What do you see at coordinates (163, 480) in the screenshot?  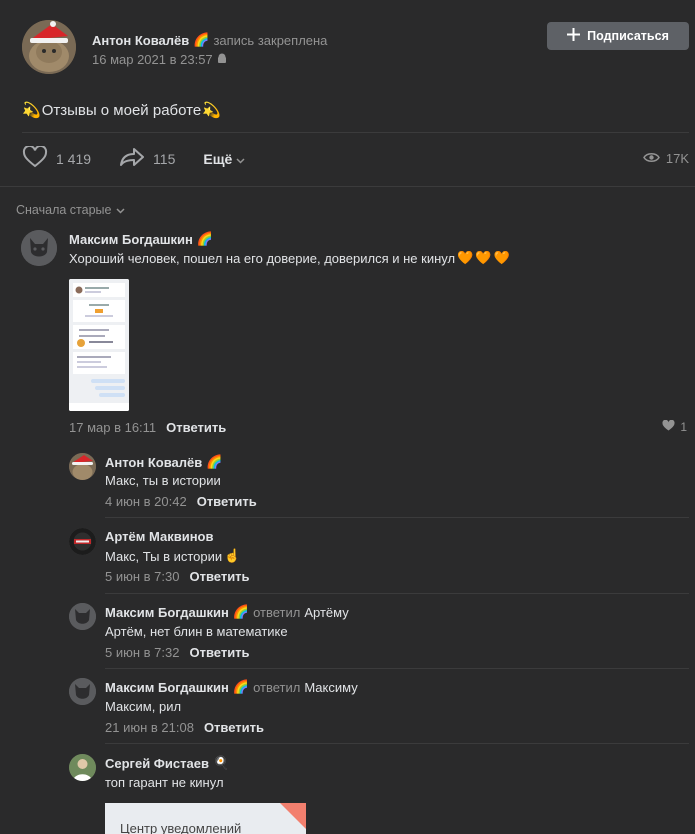 I see `comment-text: Макс, ты в истории` at bounding box center [163, 480].